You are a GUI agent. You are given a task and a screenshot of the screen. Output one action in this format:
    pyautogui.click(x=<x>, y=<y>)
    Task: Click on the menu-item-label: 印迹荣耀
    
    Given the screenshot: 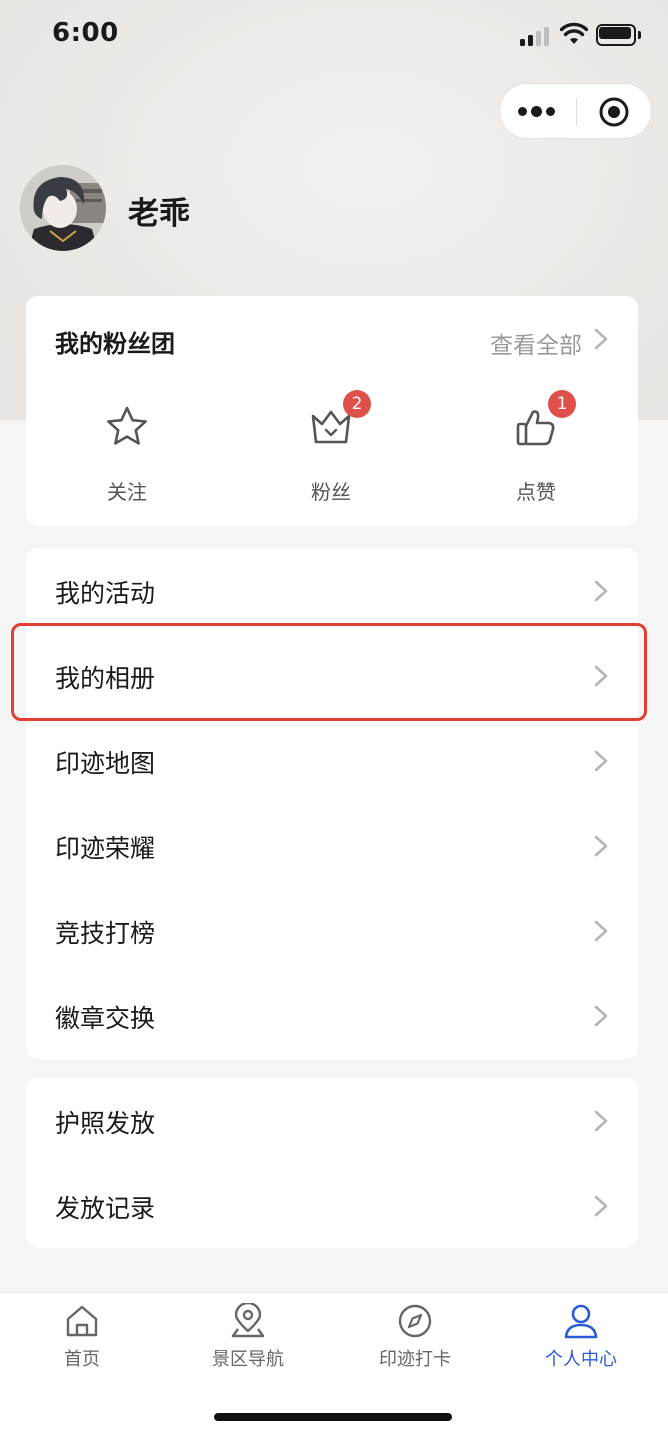 What is the action you would take?
    pyautogui.click(x=105, y=848)
    